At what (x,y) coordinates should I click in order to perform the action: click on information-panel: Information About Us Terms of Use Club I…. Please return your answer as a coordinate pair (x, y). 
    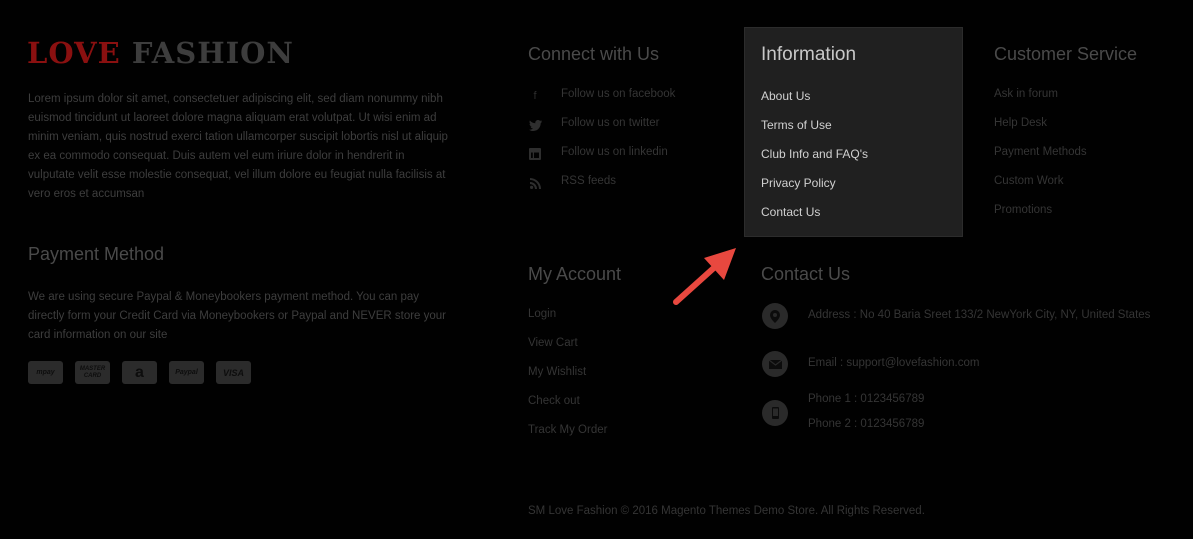
    Looking at the image, I should click on (853, 132).